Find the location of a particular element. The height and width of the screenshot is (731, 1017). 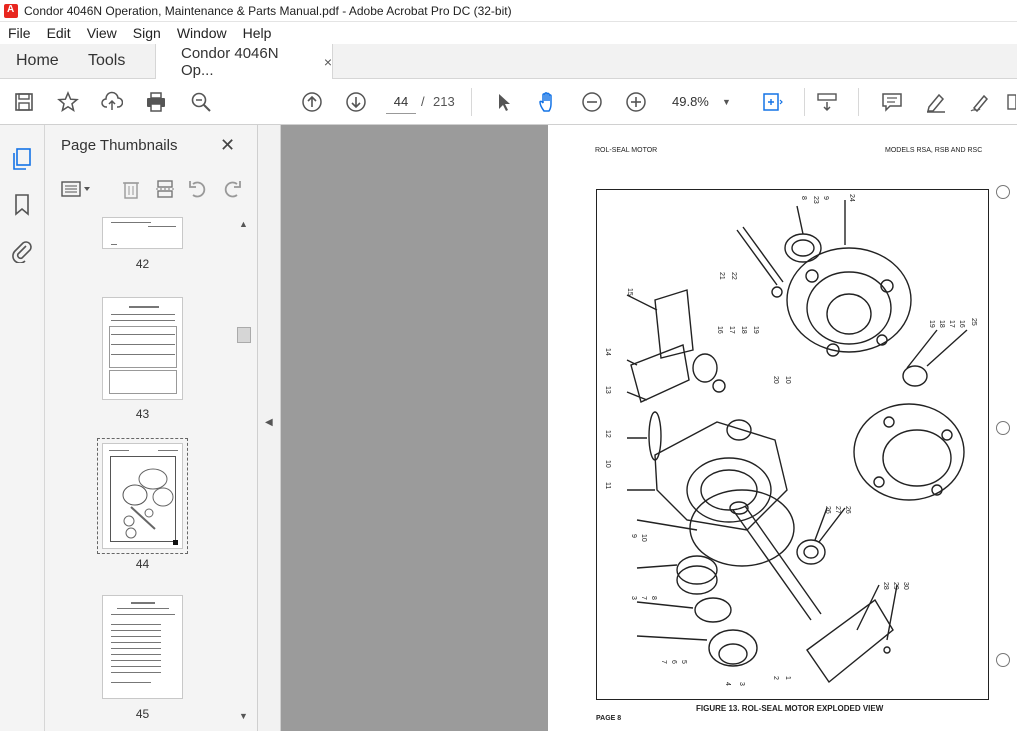

thumbnail-scrollbar: ▲ ▼ is located at coordinates (244, 471).